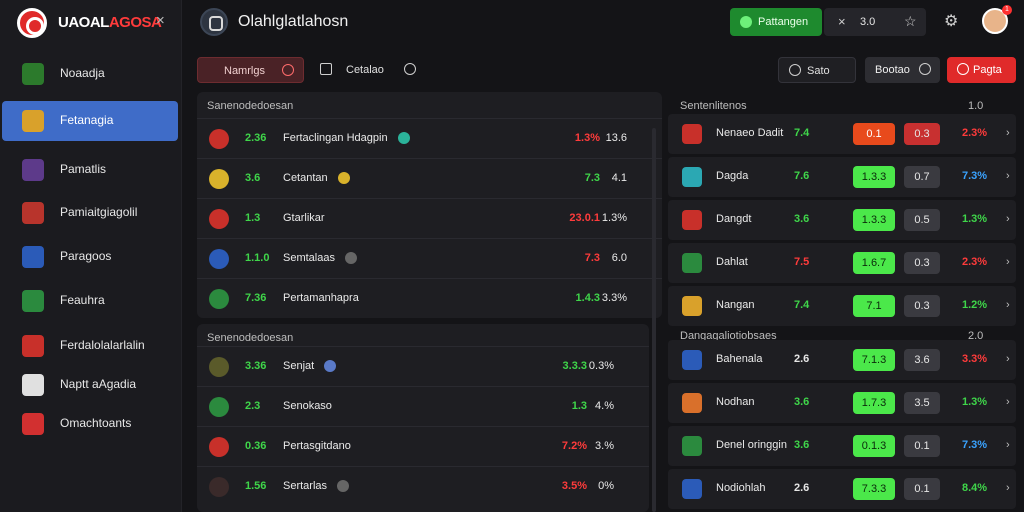  Describe the element at coordinates (842, 360) in the screenshot. I see `odds-row: Bahenala 2.6 7.1.3 3.6 3.3% ›` at that location.